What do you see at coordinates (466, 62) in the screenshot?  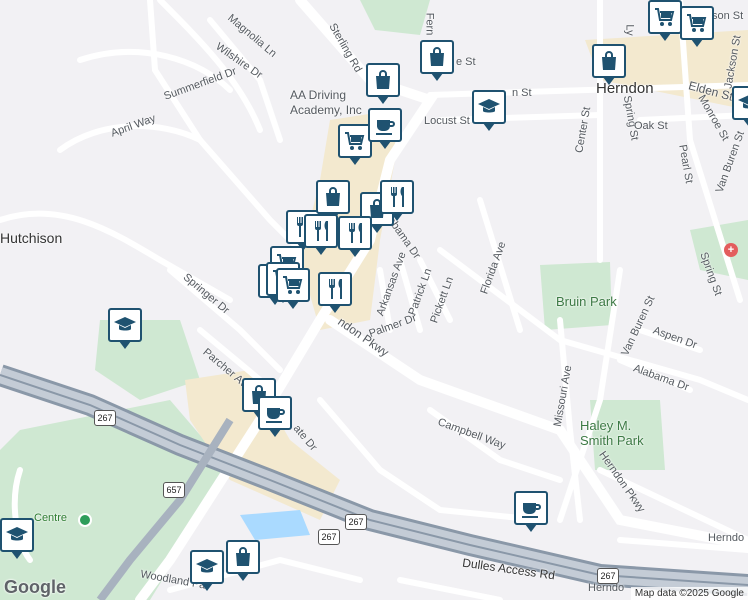 I see `street-label: e St` at bounding box center [466, 62].